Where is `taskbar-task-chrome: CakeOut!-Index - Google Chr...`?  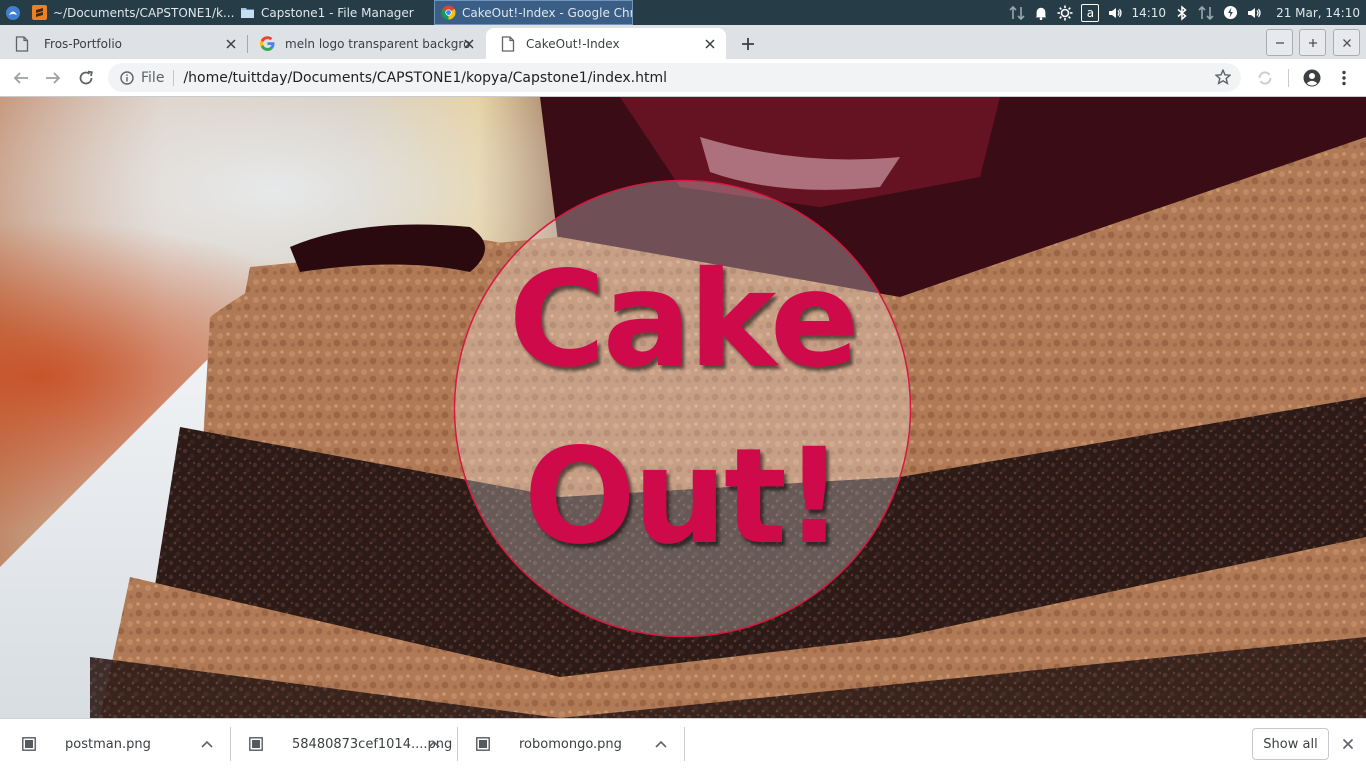
taskbar-task-chrome: CakeOut!-Index - Google Chr... is located at coordinates (533, 12).